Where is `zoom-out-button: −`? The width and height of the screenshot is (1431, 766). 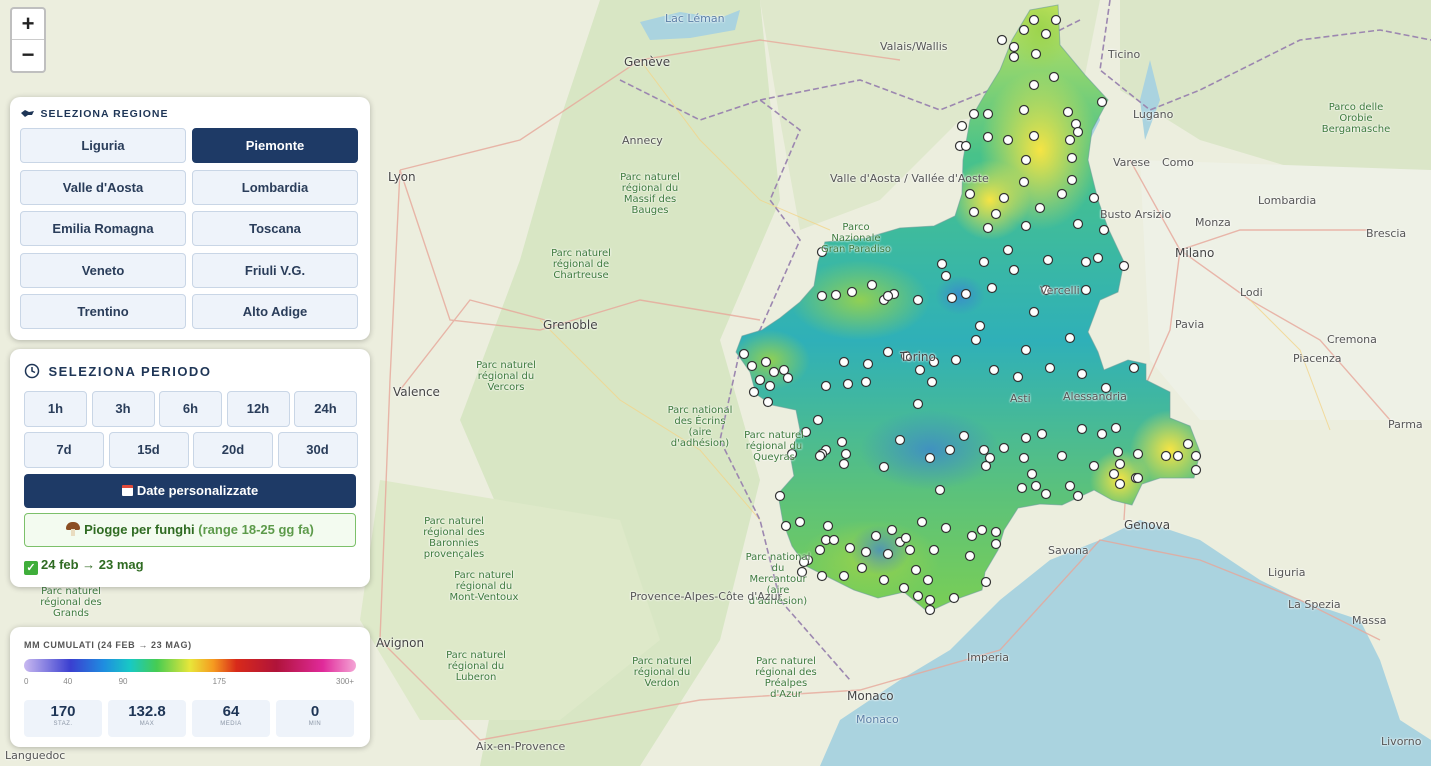
zoom-out-button: − is located at coordinates (28, 55).